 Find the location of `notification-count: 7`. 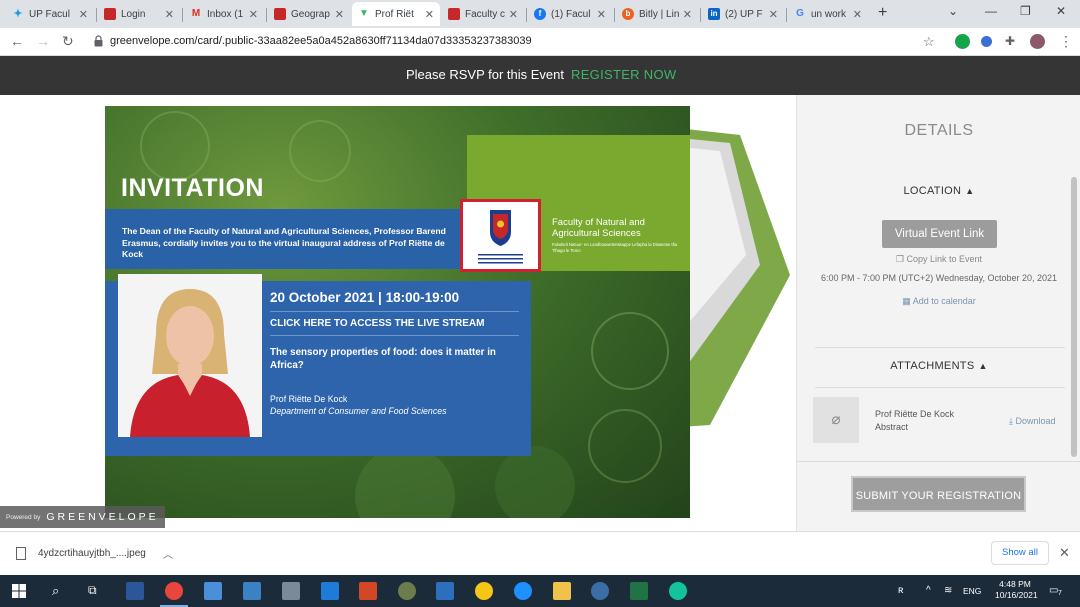

notification-count: 7 is located at coordinates (1060, 593).